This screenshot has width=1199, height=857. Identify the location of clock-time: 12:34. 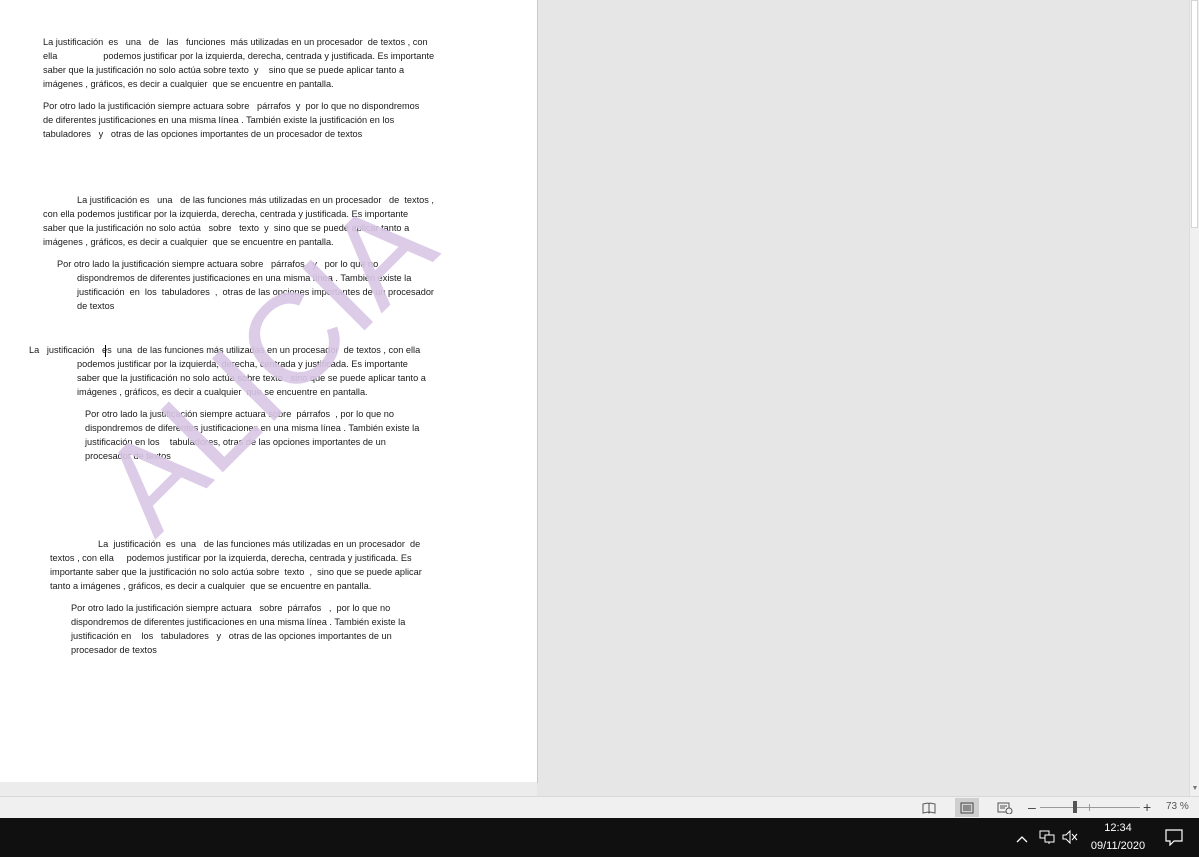
(1118, 828).